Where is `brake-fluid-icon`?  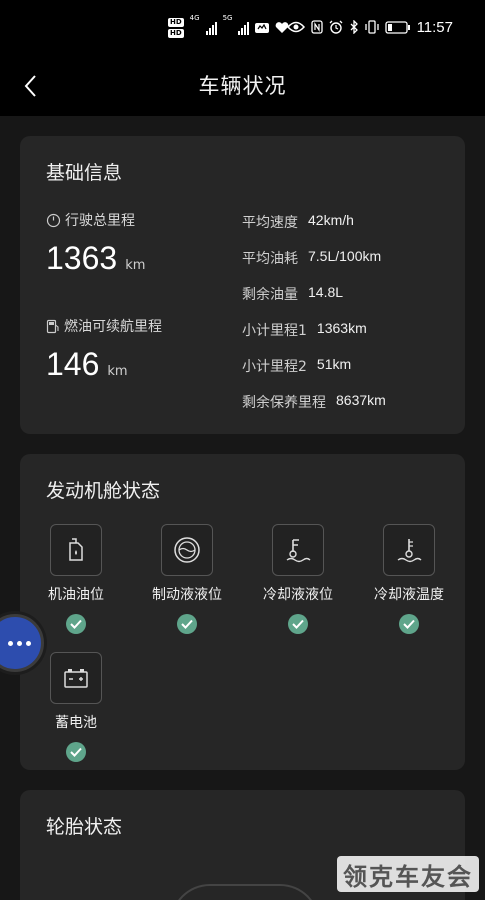 brake-fluid-icon is located at coordinates (187, 550).